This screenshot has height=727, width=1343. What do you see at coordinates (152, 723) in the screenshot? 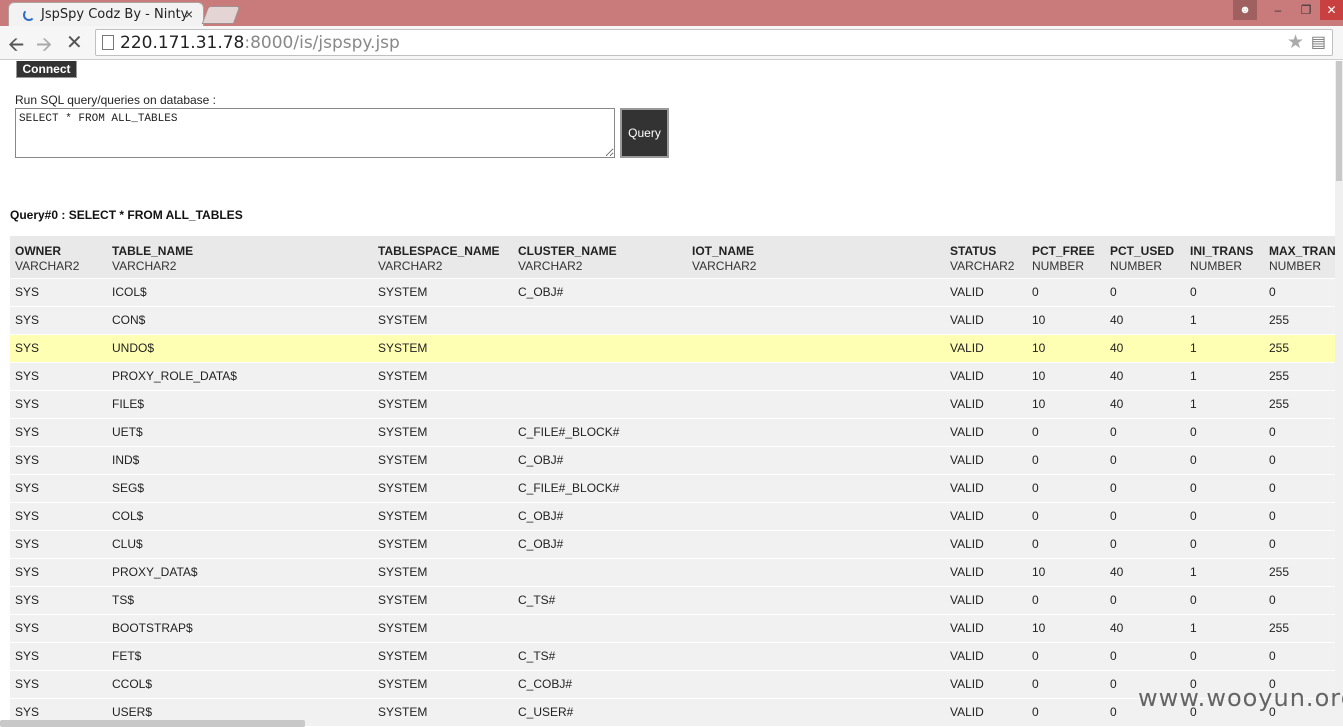
I see `horizontal-scrollbar-thumb` at bounding box center [152, 723].